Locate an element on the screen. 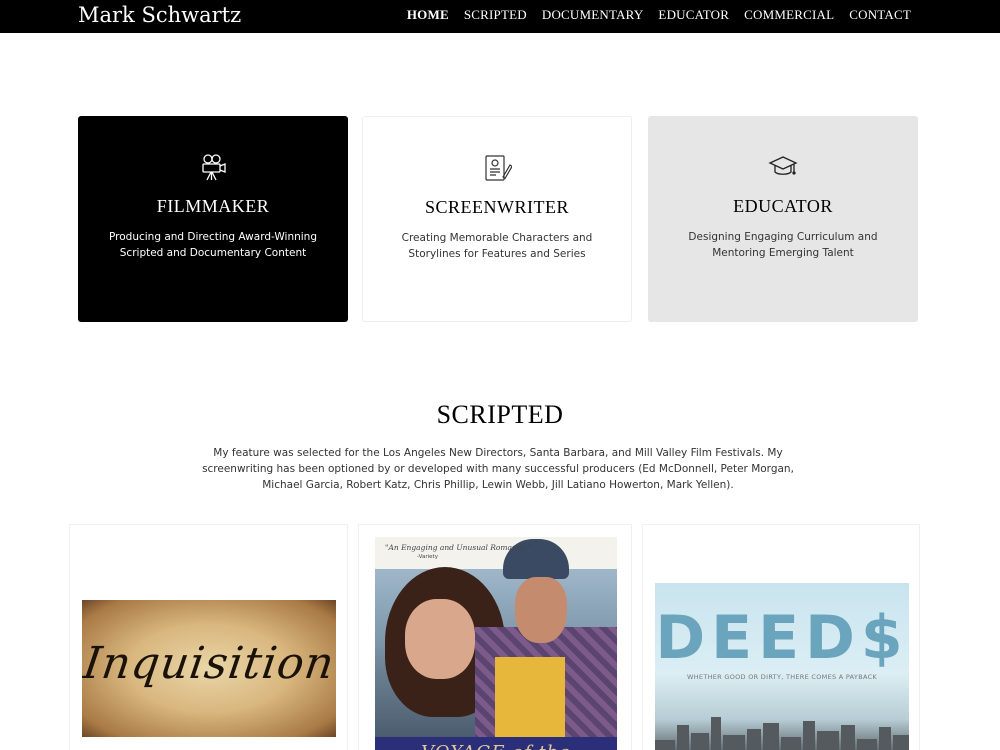 The width and height of the screenshot is (1000, 750). nav-home: HOME is located at coordinates (428, 15).